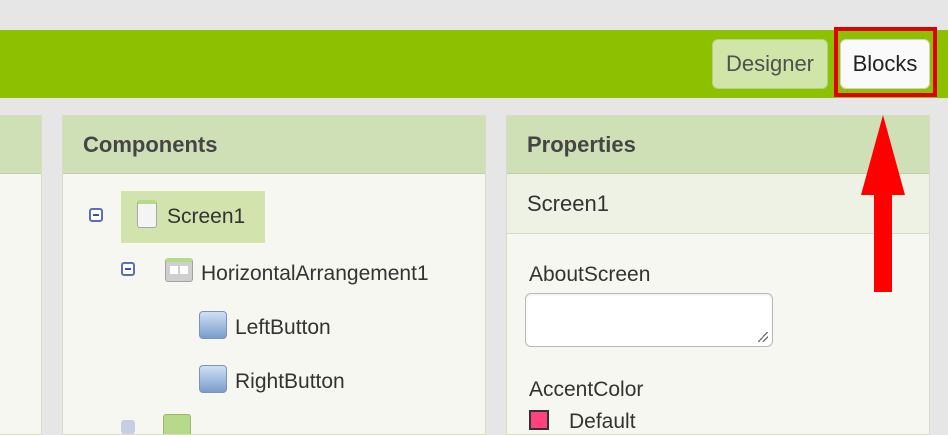  I want to click on tree-item-label: Screen1, so click(206, 216).